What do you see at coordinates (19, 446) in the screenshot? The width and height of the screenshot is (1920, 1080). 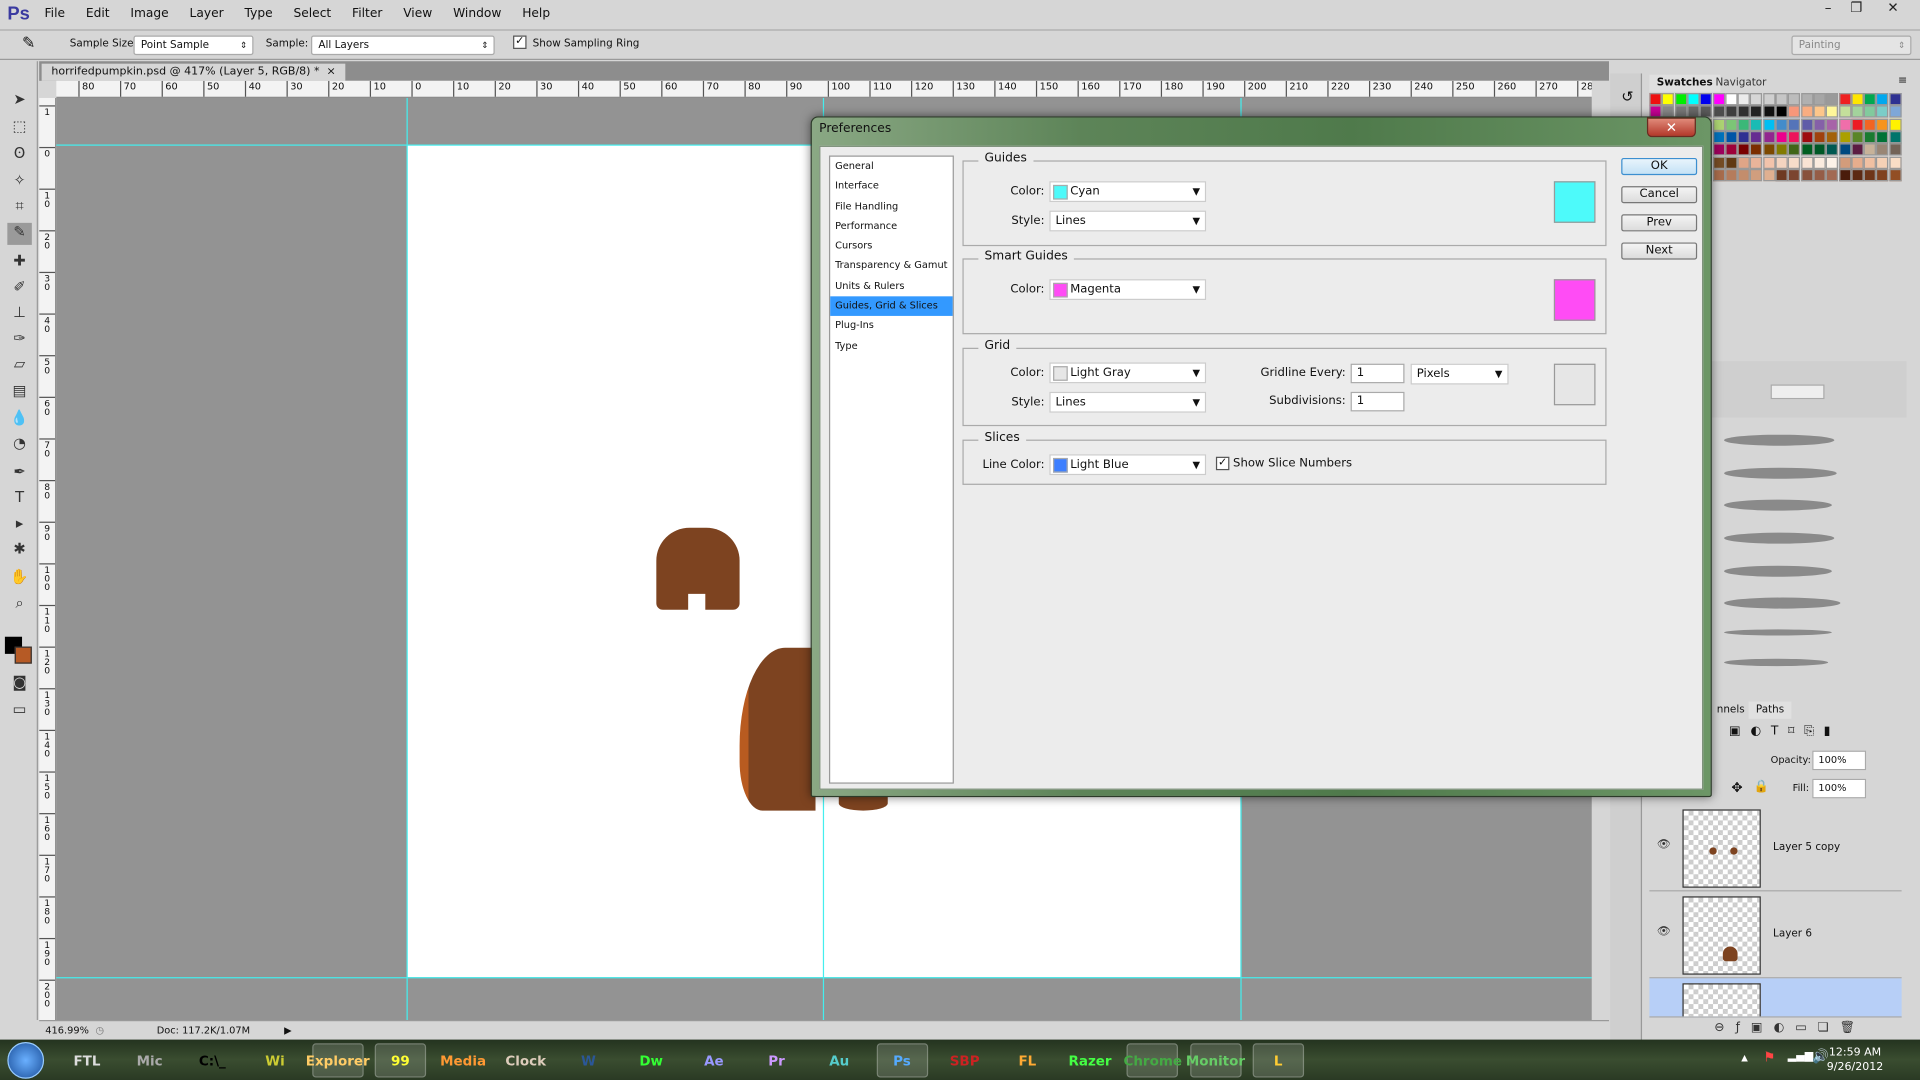 I see `dodge-tool-icon: ◔` at bounding box center [19, 446].